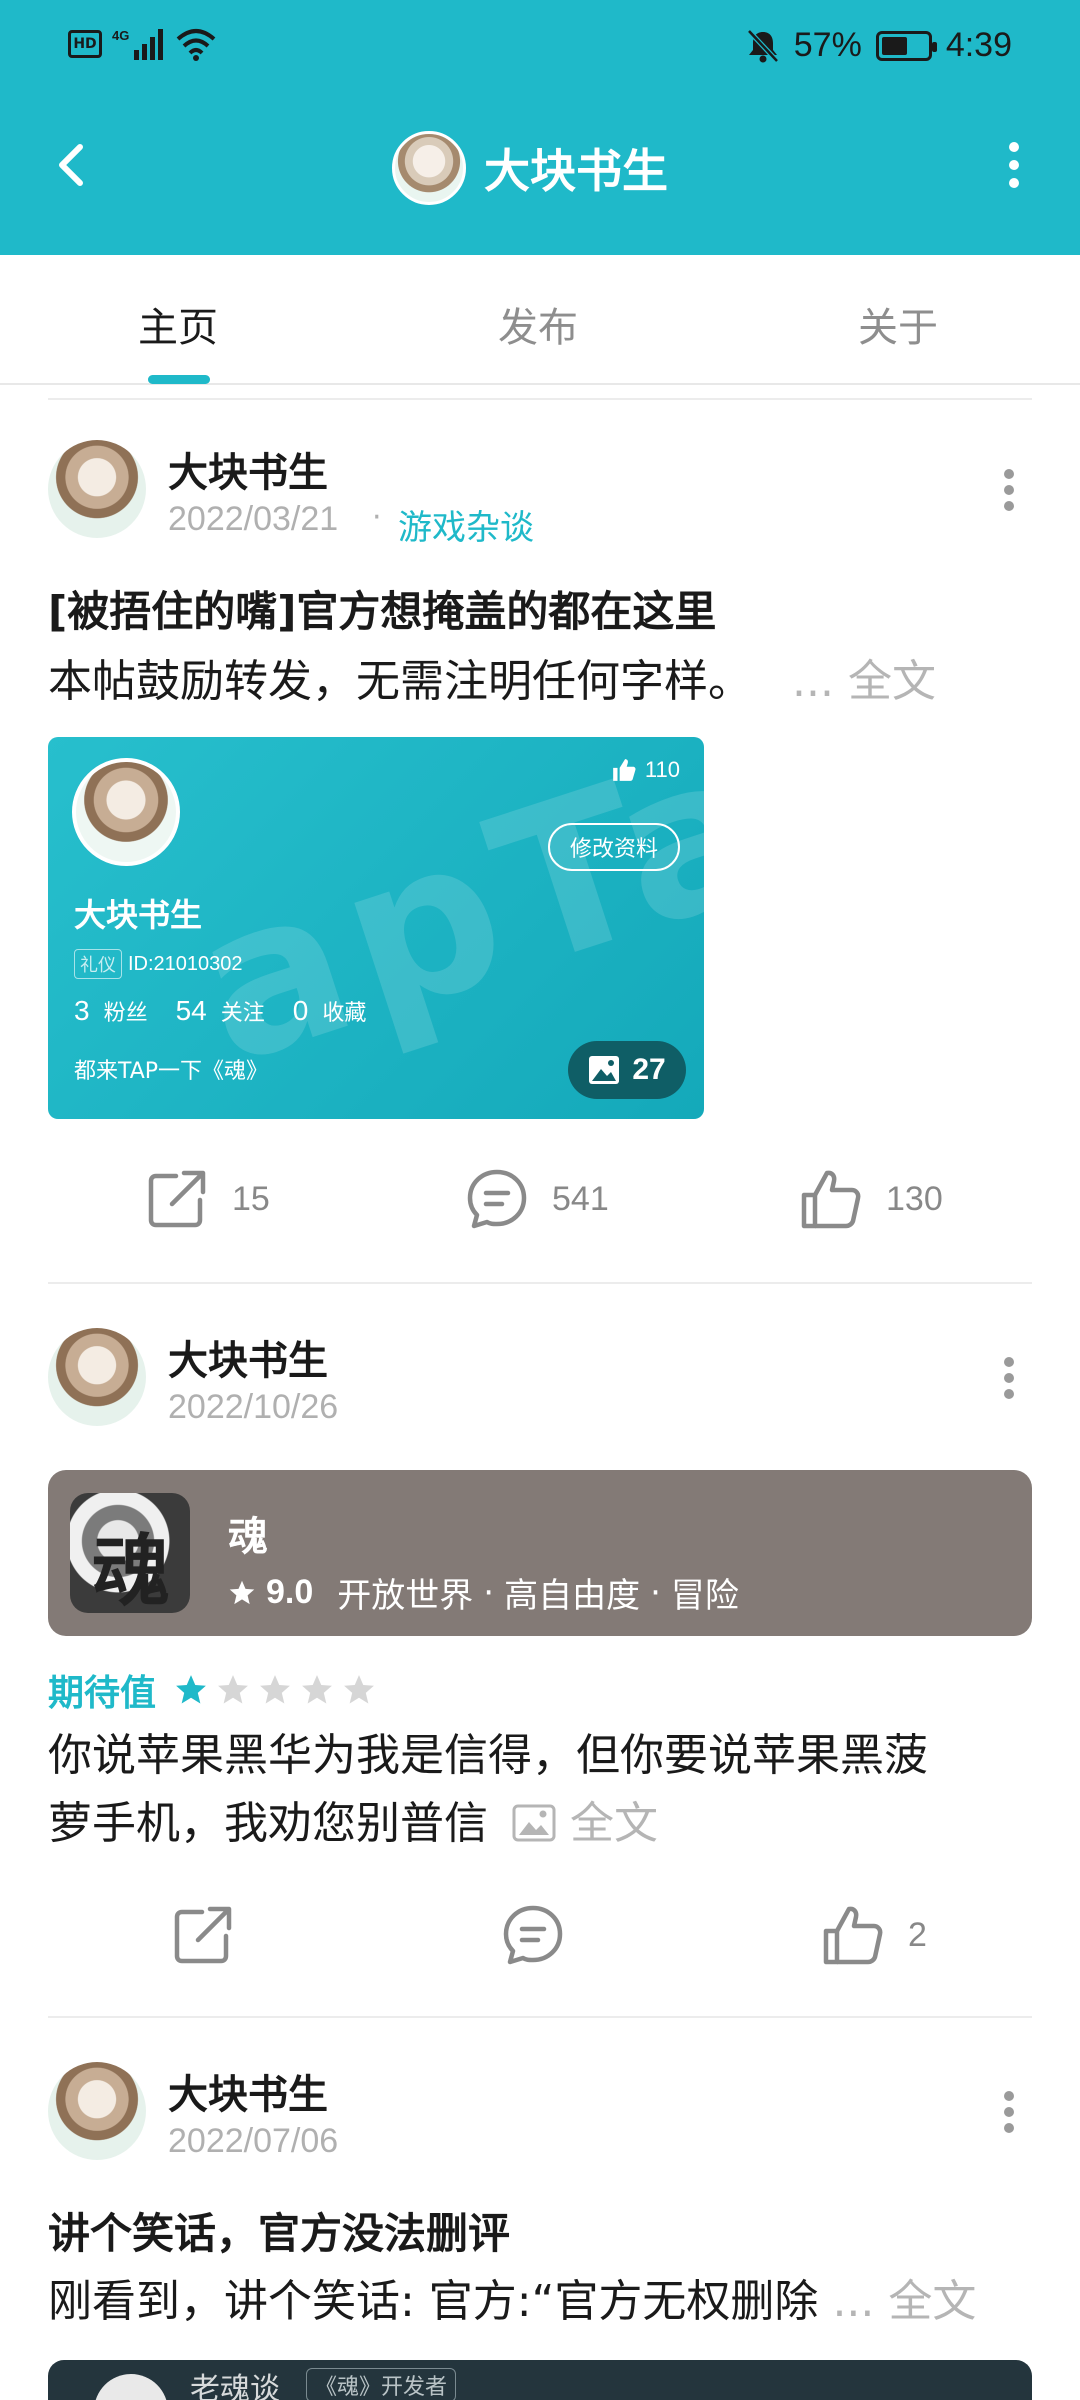 Image resolution: width=1080 pixels, height=2400 pixels. What do you see at coordinates (215, 1935) in the screenshot?
I see `share-button` at bounding box center [215, 1935].